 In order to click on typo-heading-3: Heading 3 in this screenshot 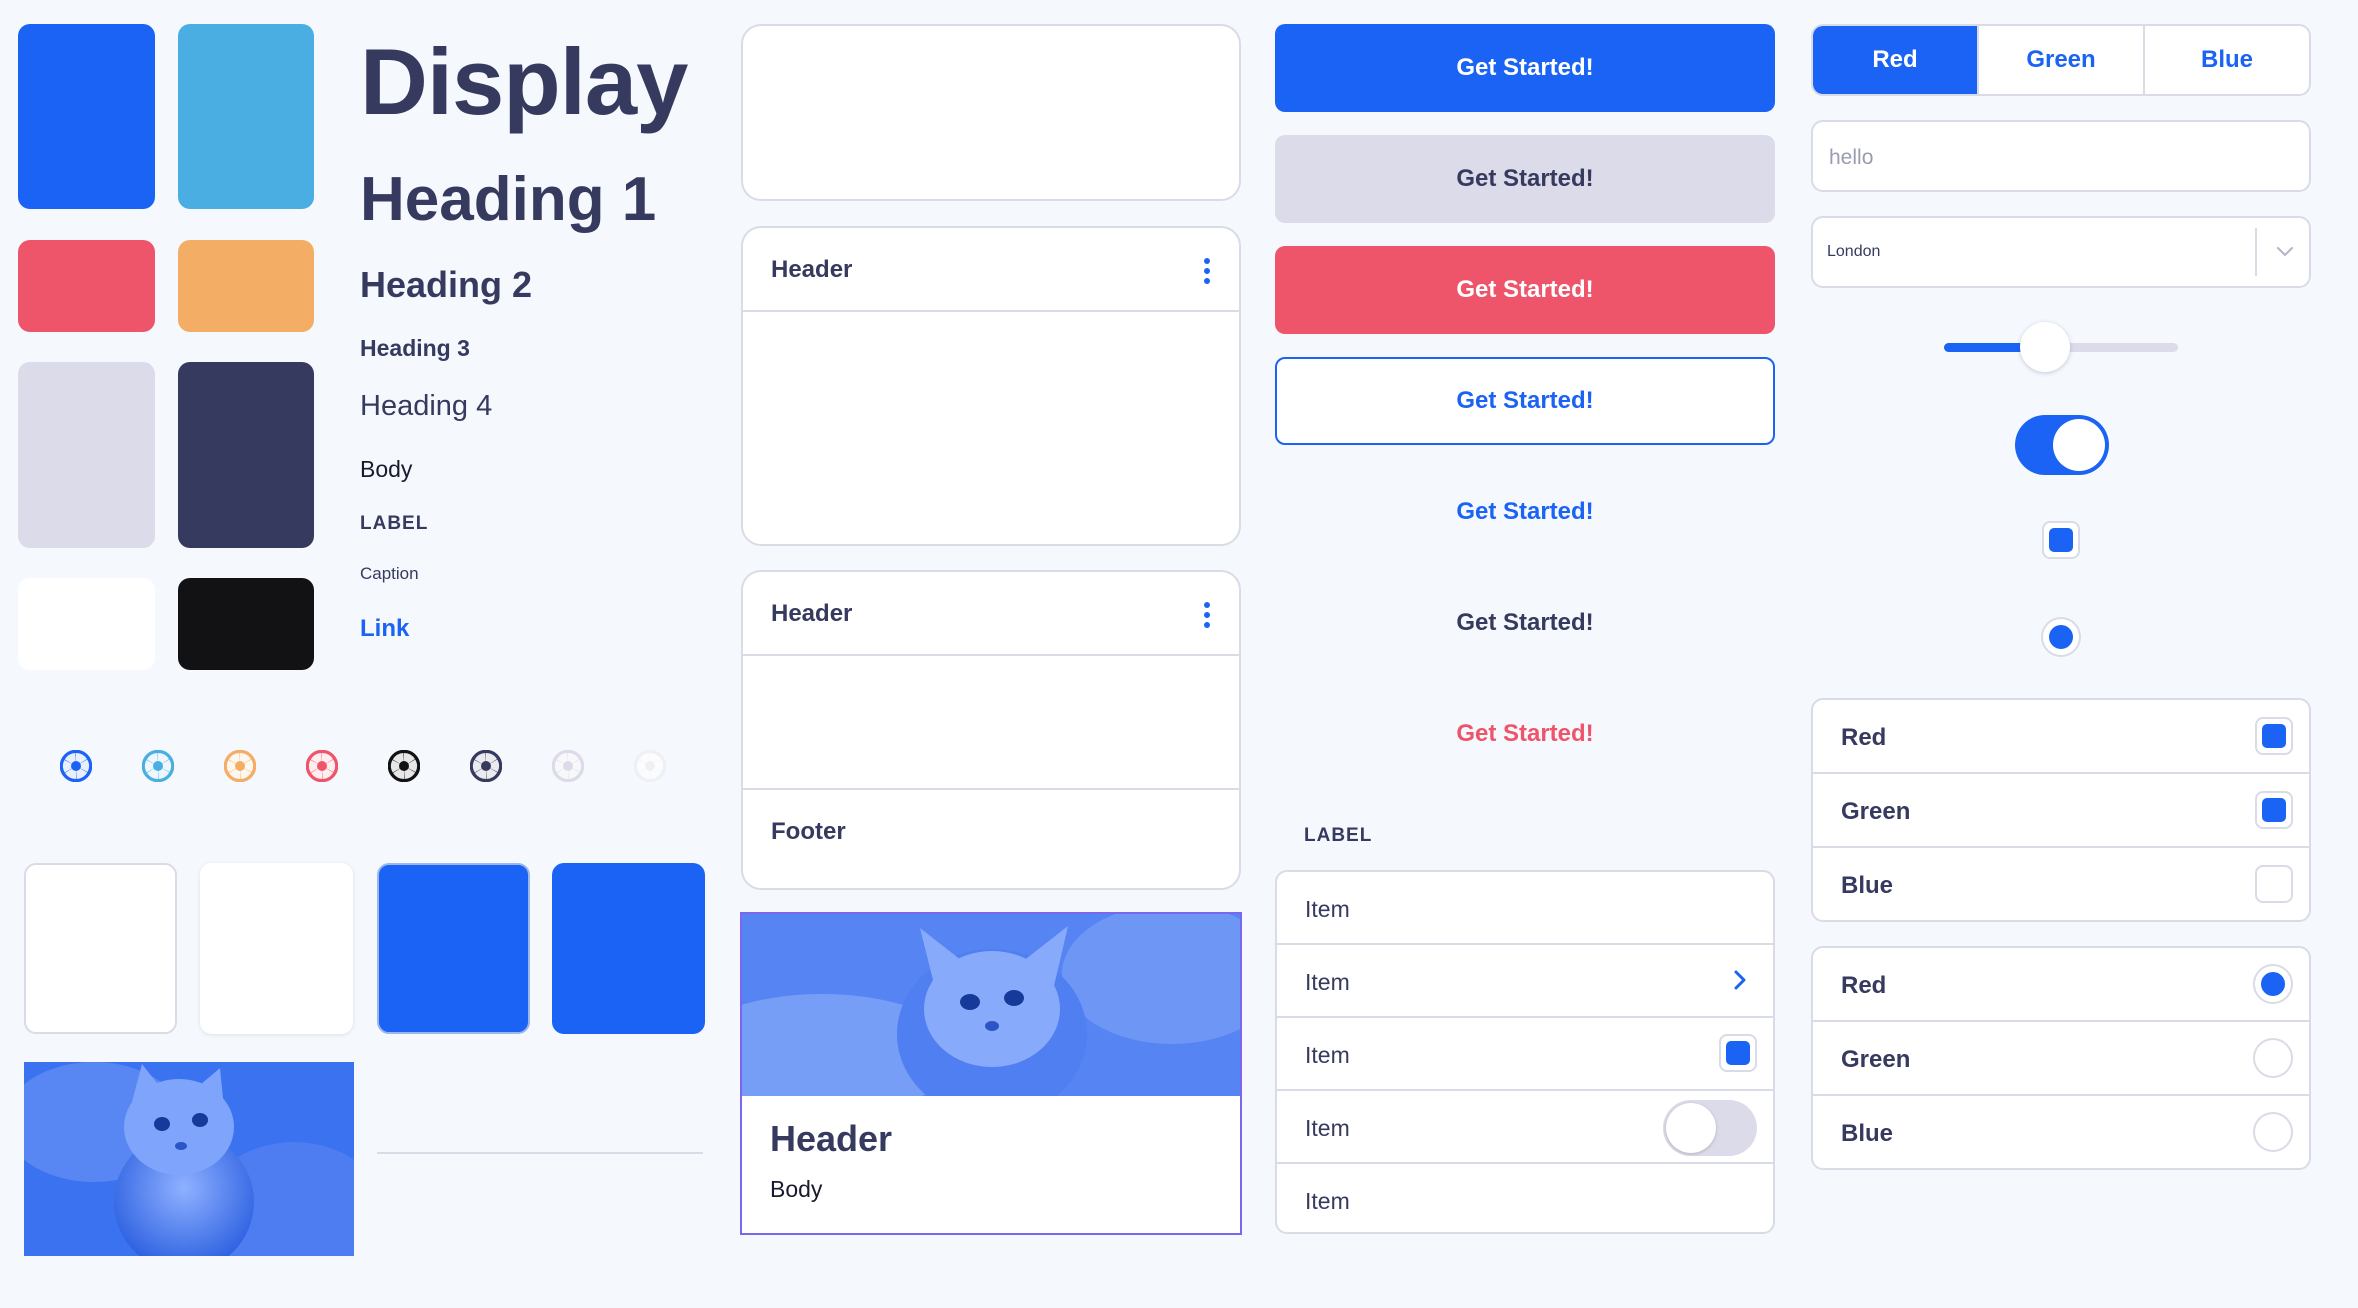, I will do `click(415, 348)`.